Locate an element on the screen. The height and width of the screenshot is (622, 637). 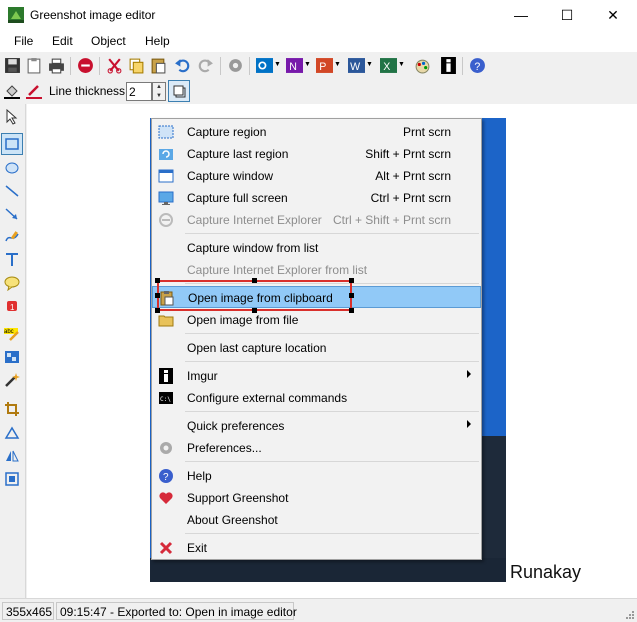
menu-item-quick-preferences: Quick preferences is located at coordinates (316, 426).